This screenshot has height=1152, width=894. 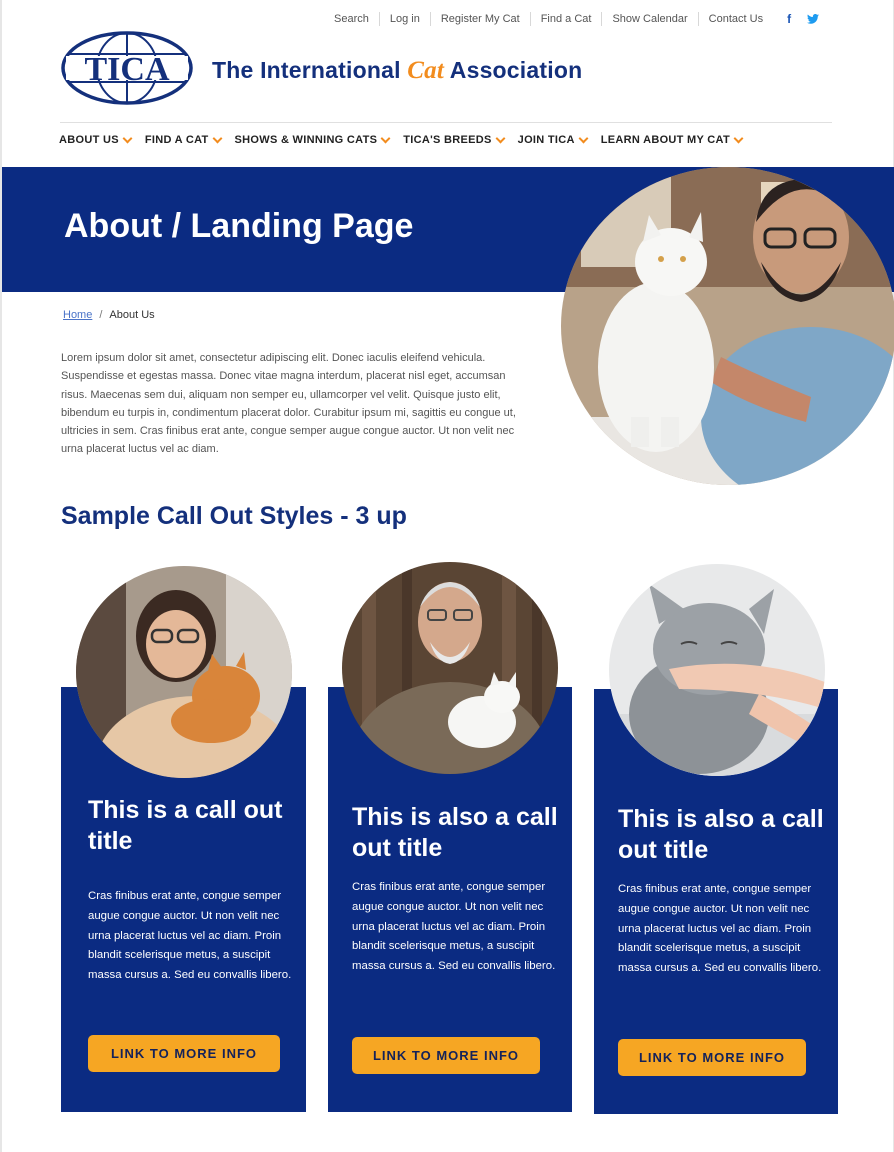 I want to click on brand-name: The International Cat Association, so click(x=397, y=71).